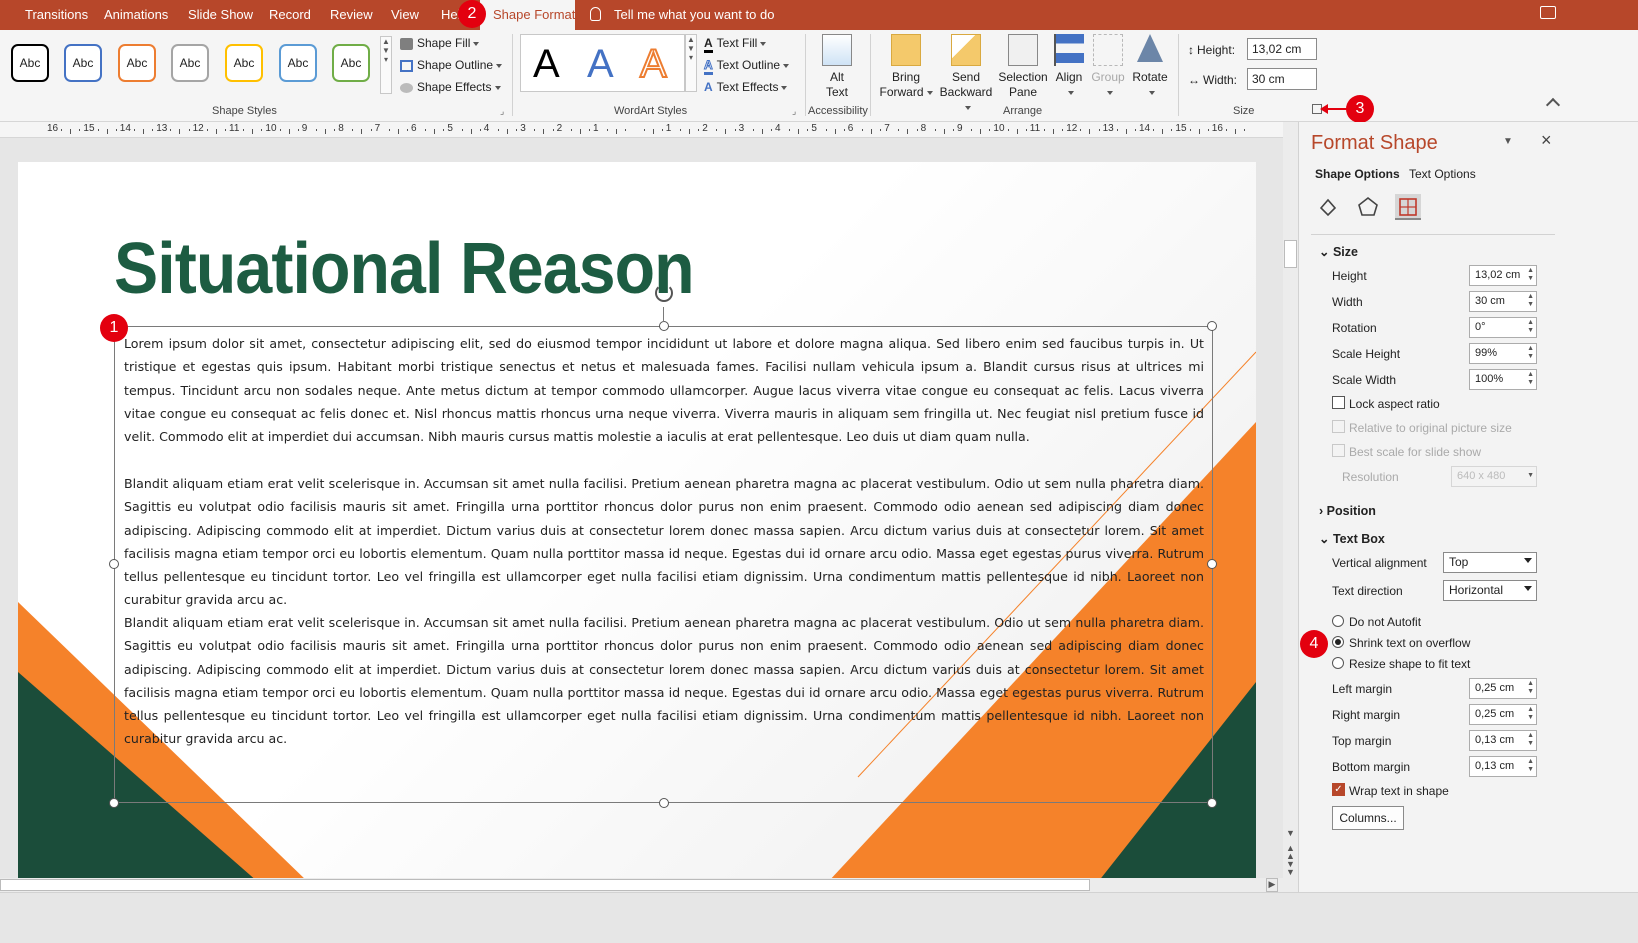 Image resolution: width=1638 pixels, height=943 pixels. What do you see at coordinates (1290, 254) in the screenshot?
I see `vertical-scroll-thumb` at bounding box center [1290, 254].